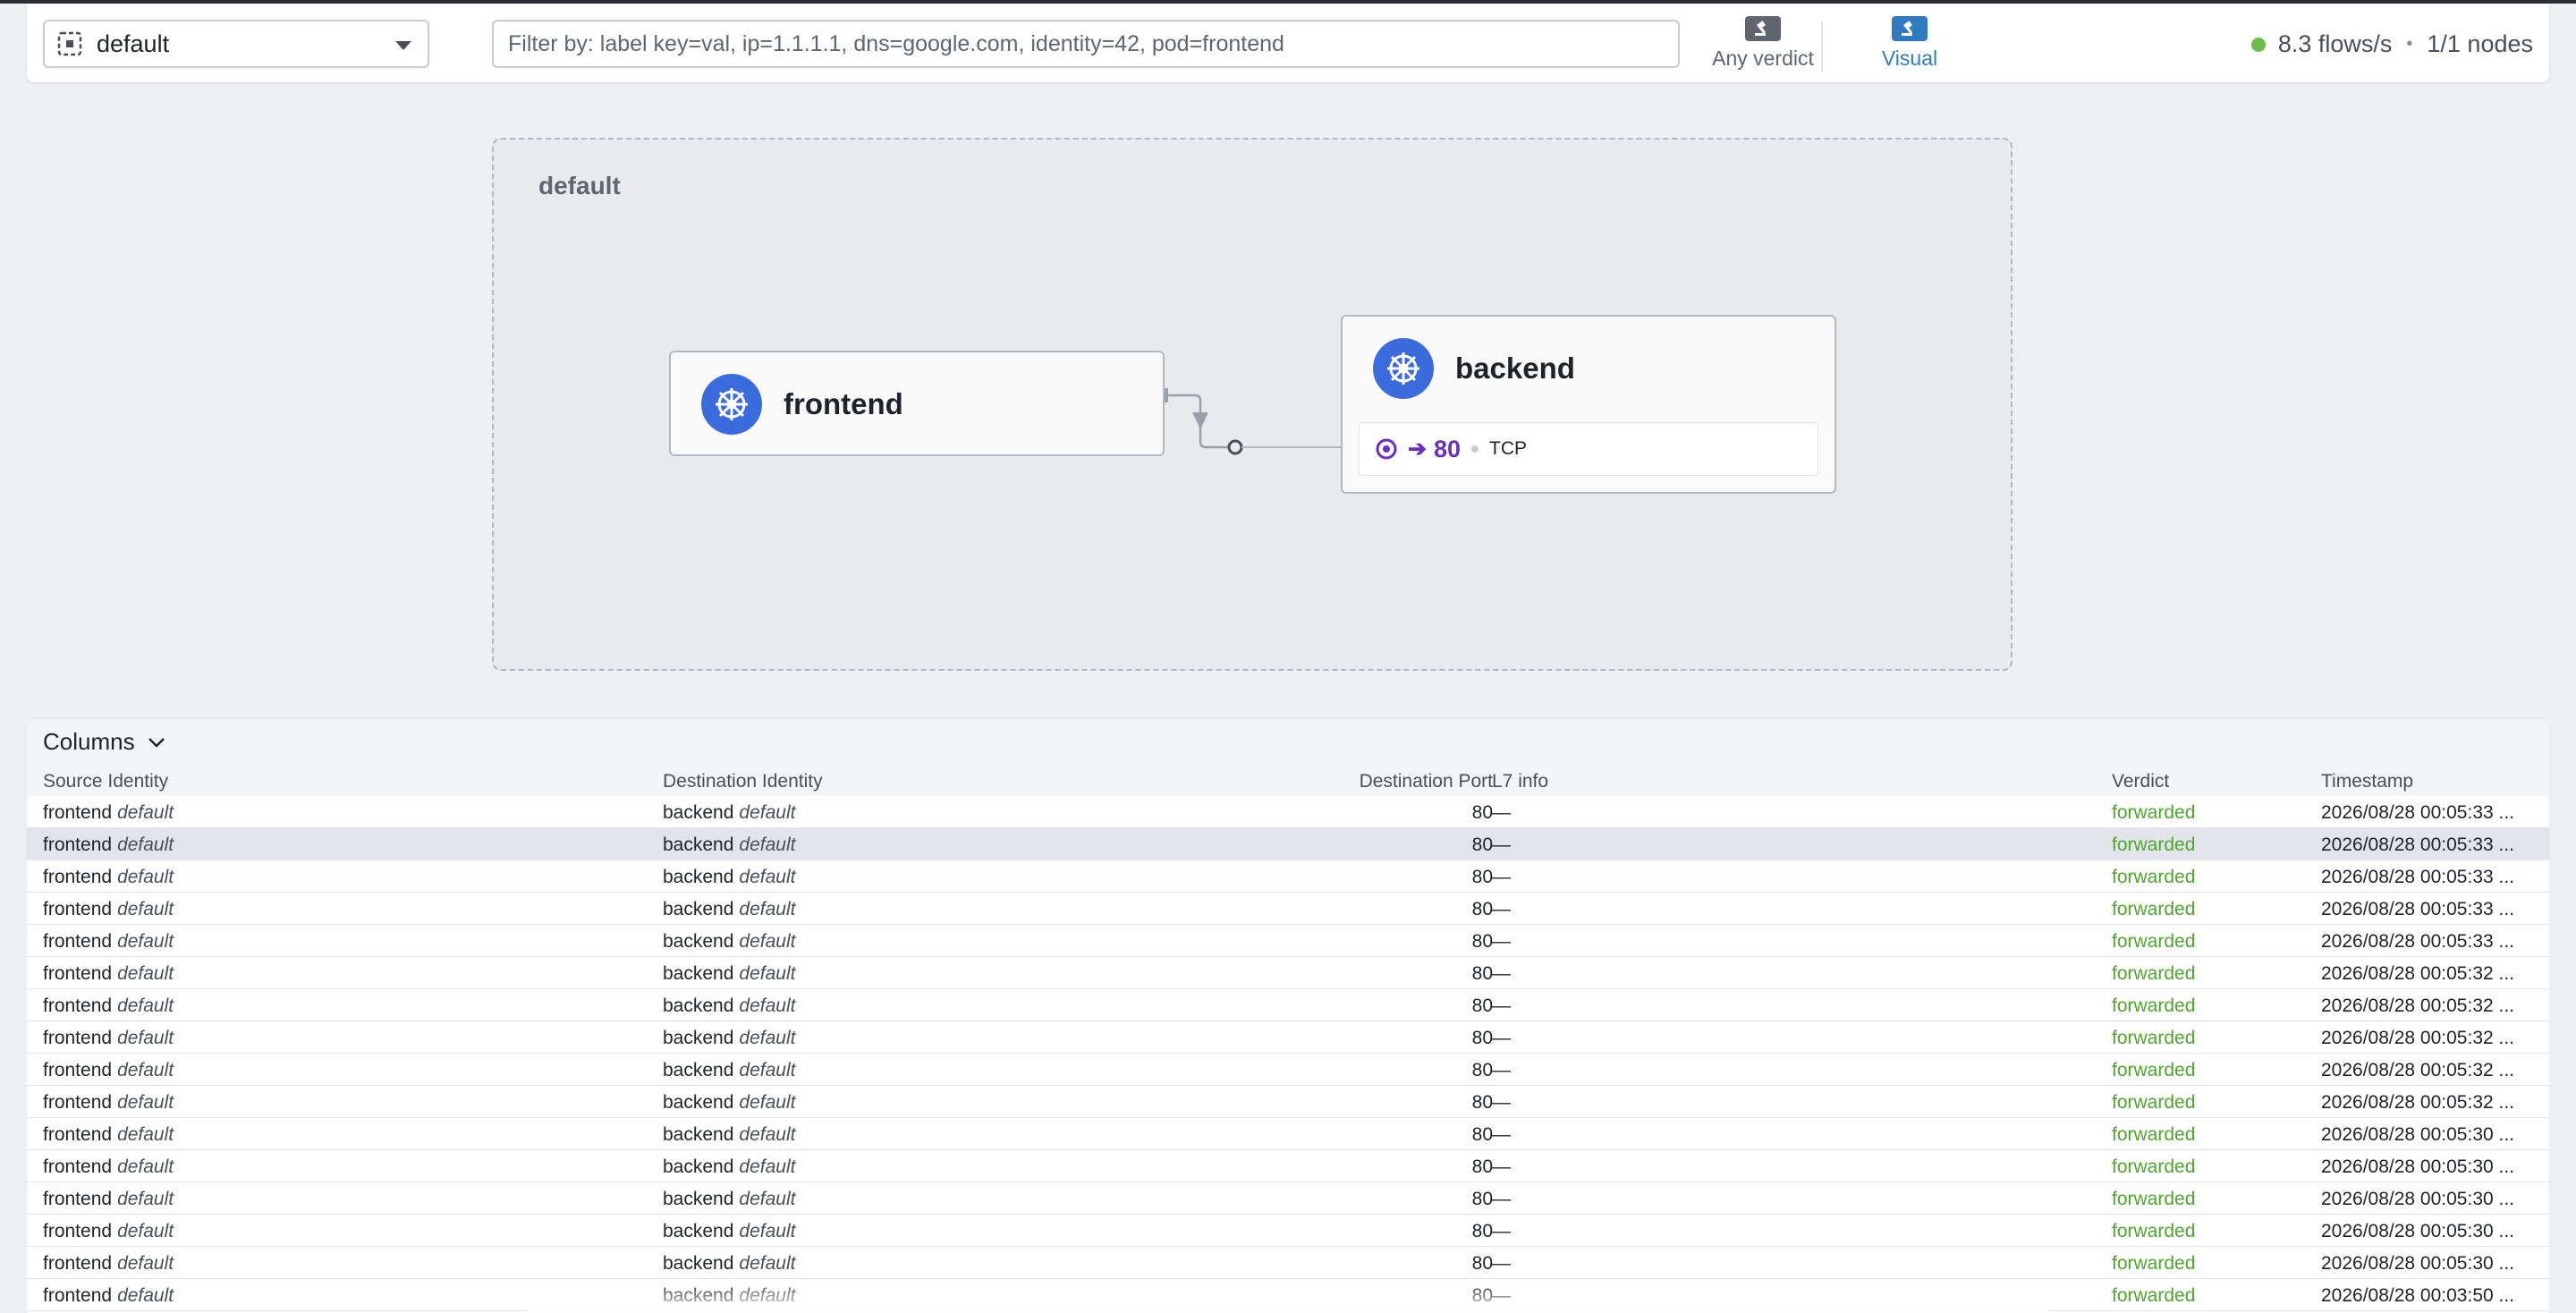  What do you see at coordinates (1268, 421) in the screenshot?
I see `service-link` at bounding box center [1268, 421].